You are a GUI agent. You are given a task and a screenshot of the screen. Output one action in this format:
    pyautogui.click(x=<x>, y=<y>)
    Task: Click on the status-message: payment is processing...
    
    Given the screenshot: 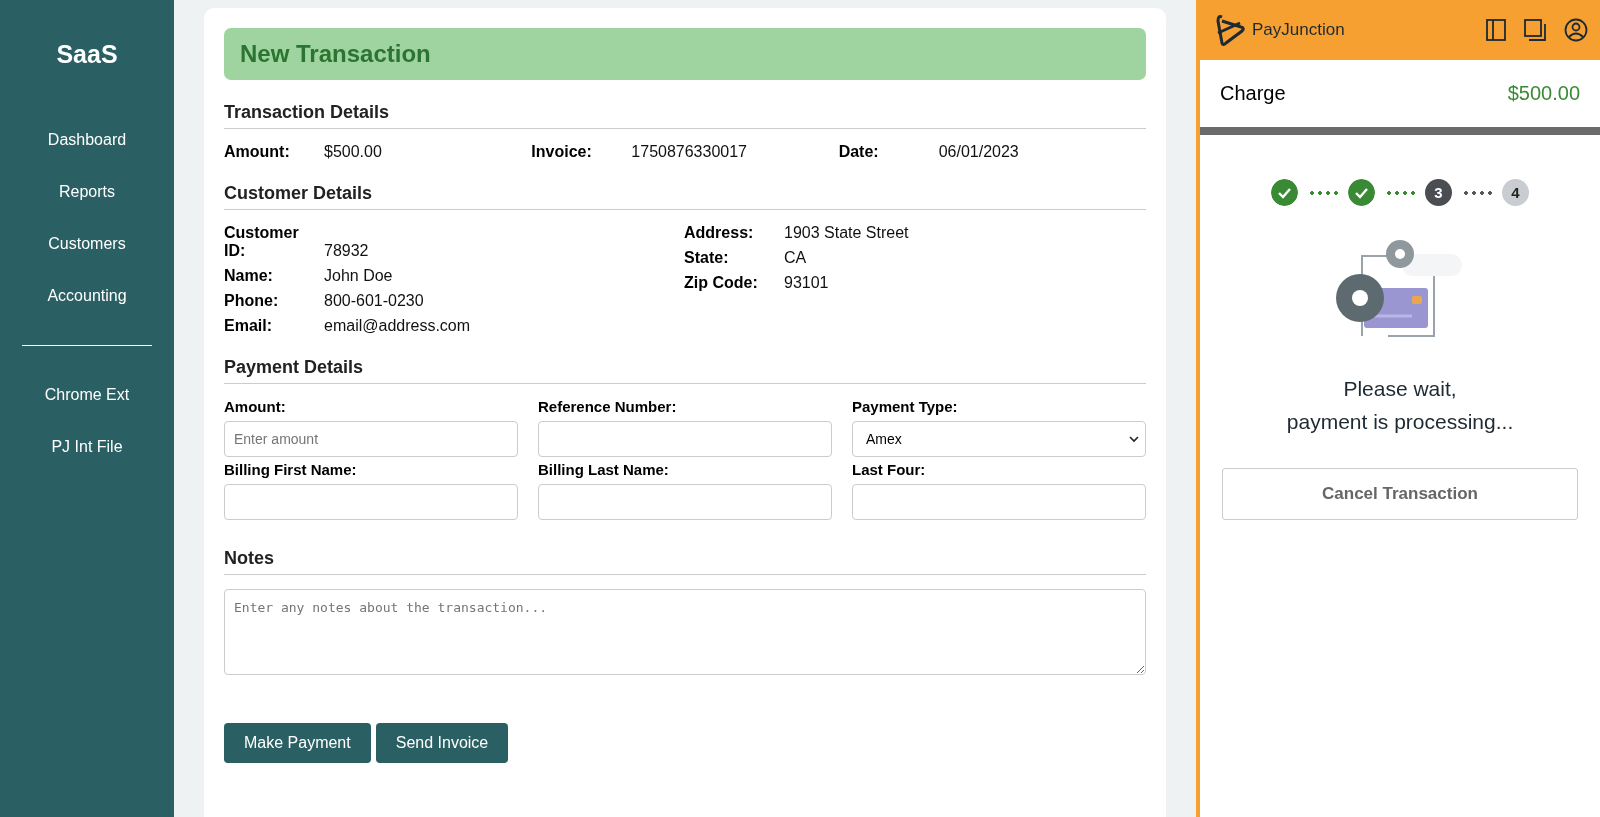 What is the action you would take?
    pyautogui.click(x=1400, y=422)
    